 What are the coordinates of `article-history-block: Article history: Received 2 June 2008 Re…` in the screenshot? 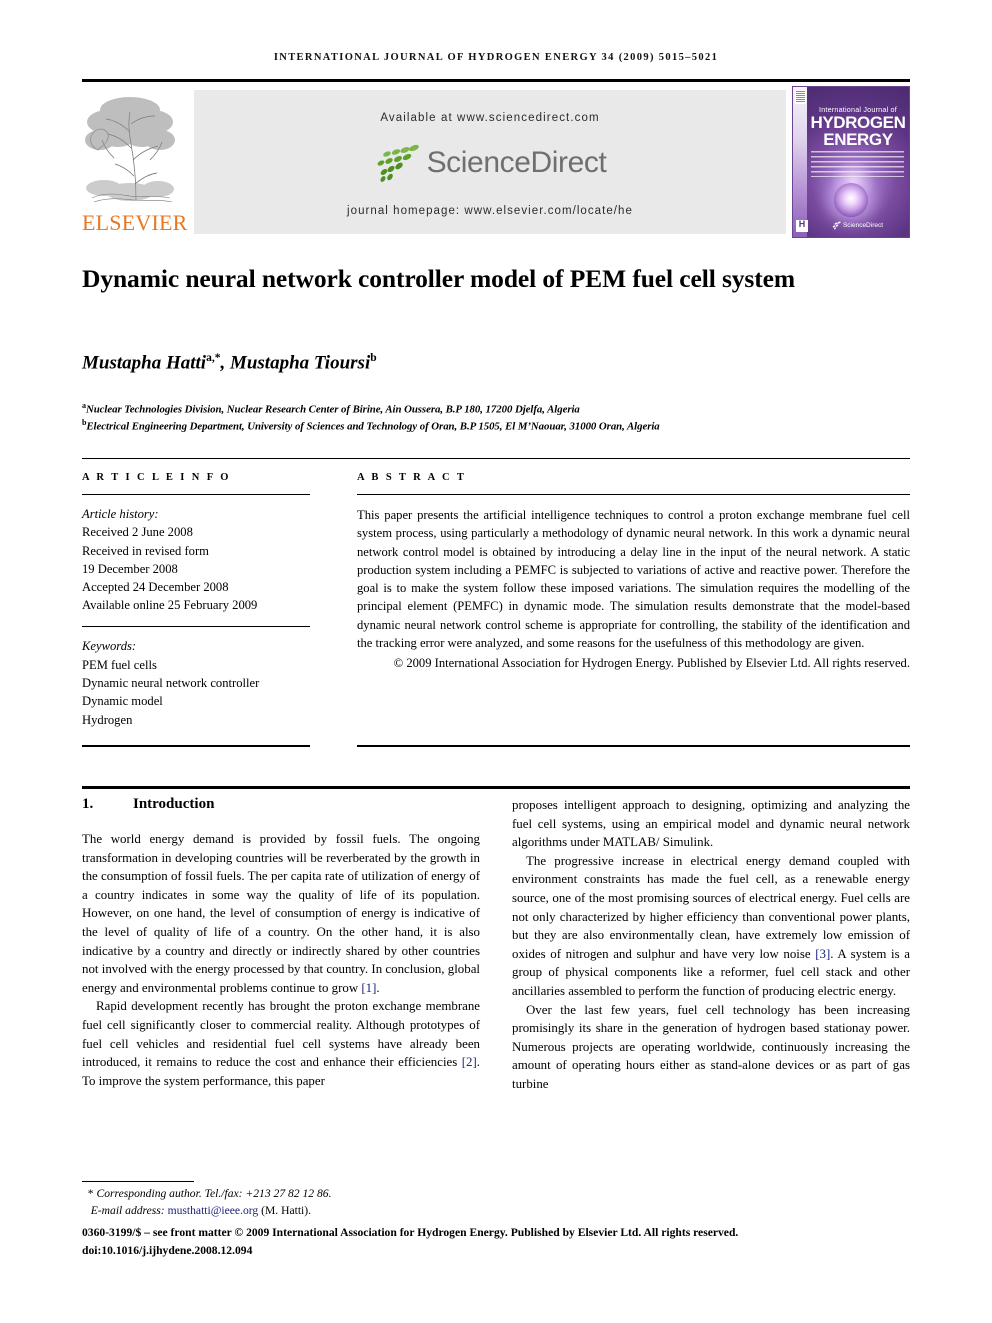 It's located at (196, 560).